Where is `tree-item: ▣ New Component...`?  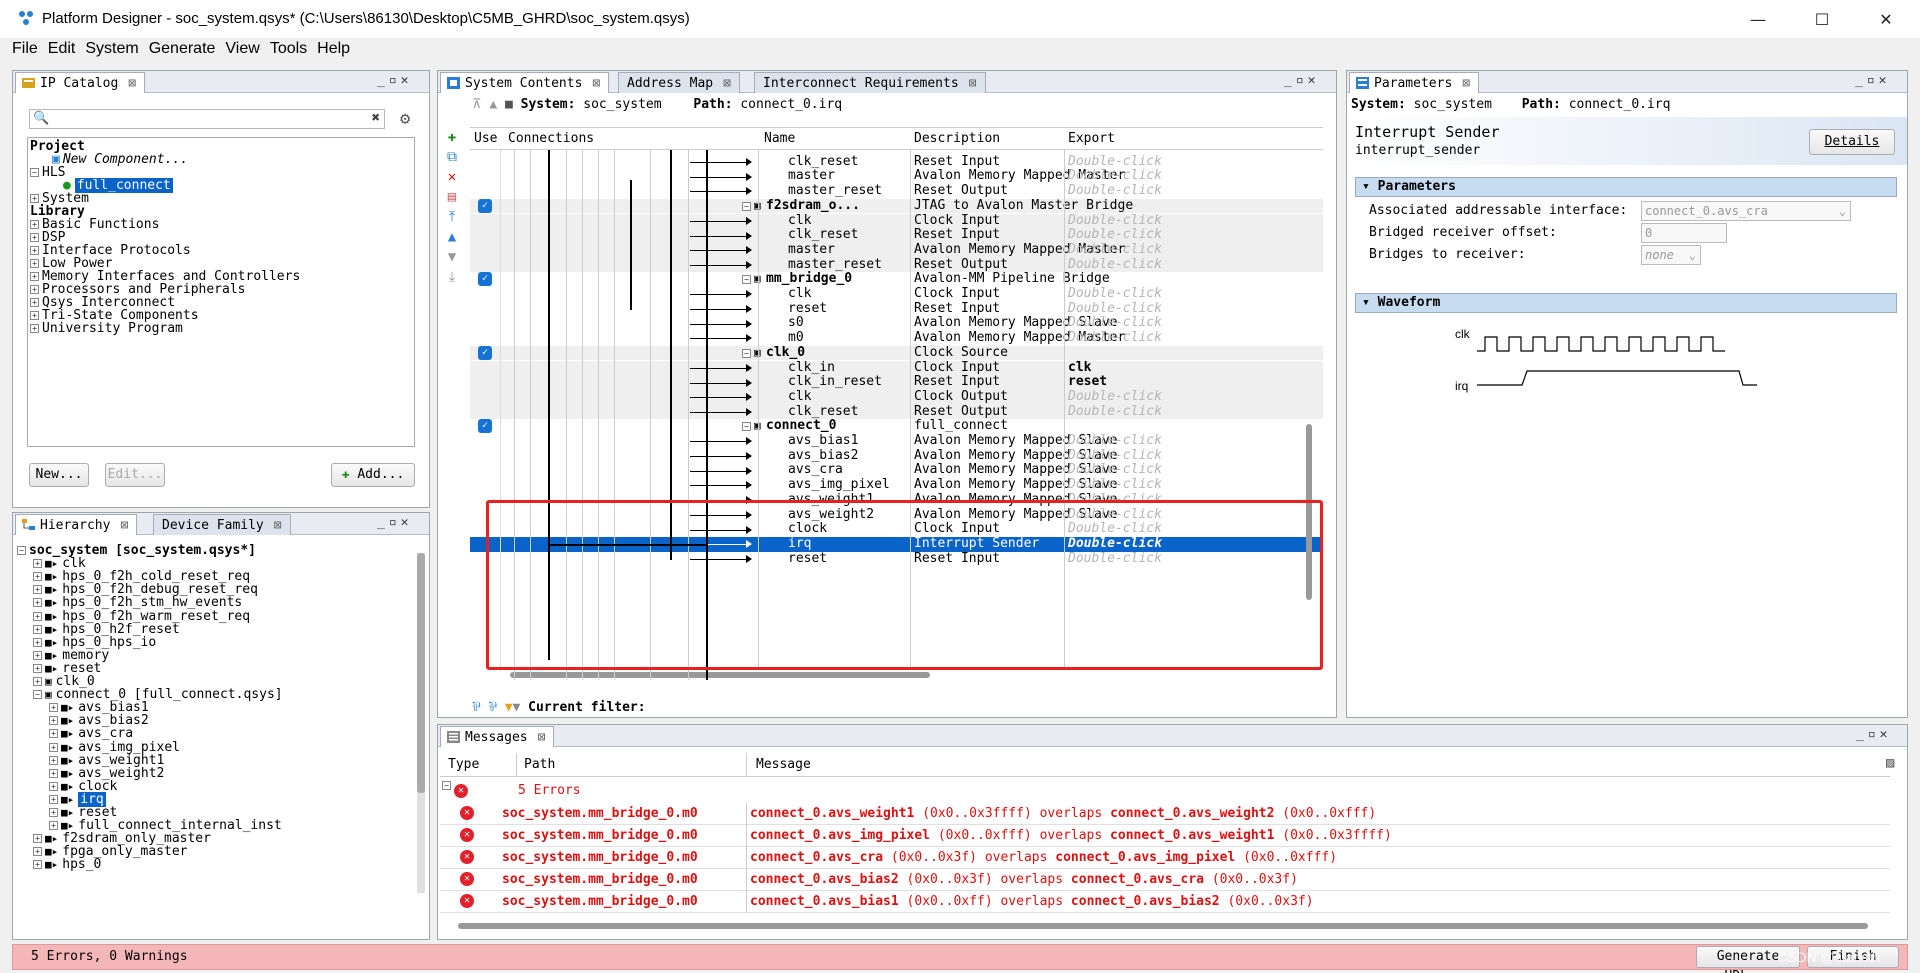
tree-item: ▣ New Component... is located at coordinates (120, 159).